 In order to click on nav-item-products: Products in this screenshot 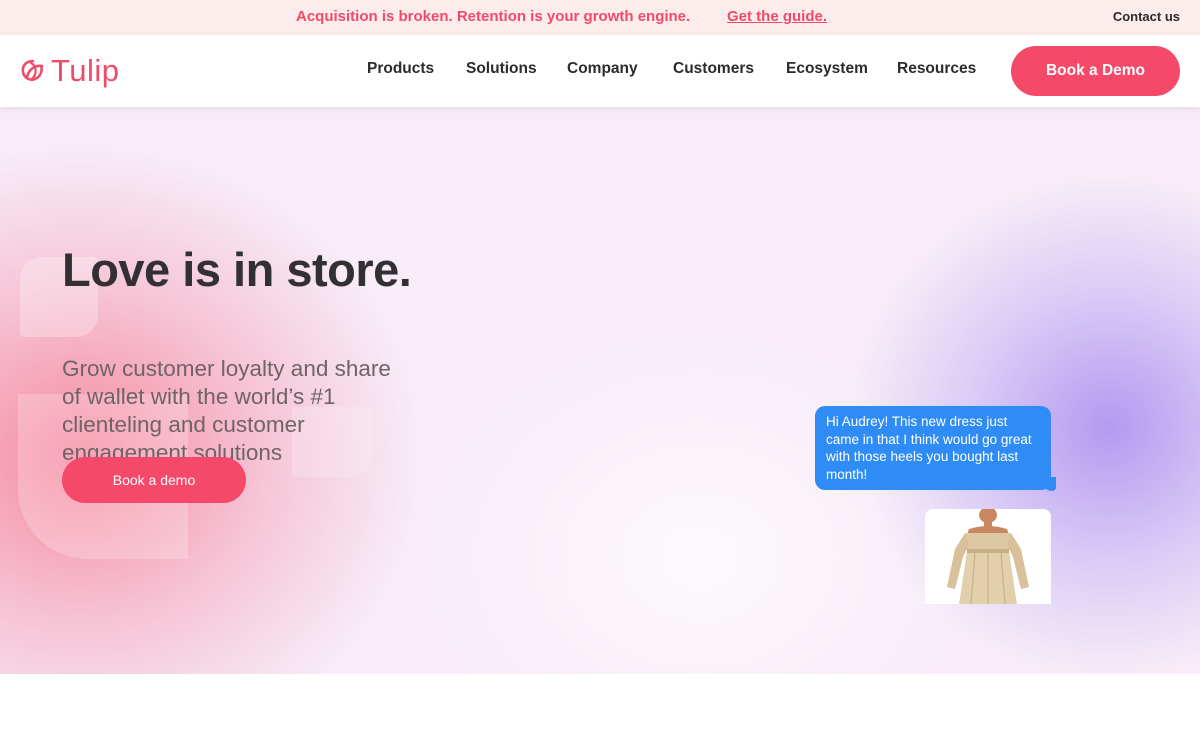, I will do `click(400, 69)`.